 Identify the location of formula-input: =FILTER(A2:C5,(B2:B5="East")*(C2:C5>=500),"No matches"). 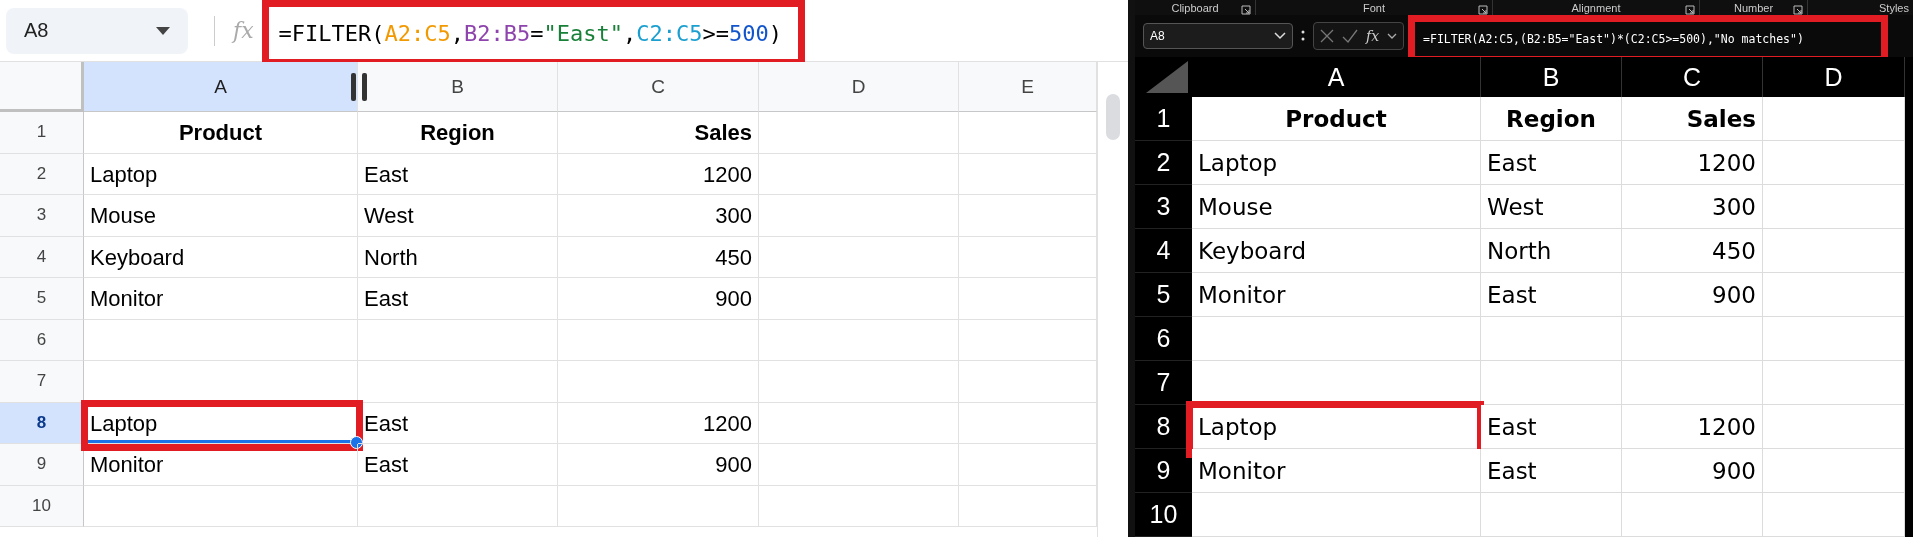
(1613, 39).